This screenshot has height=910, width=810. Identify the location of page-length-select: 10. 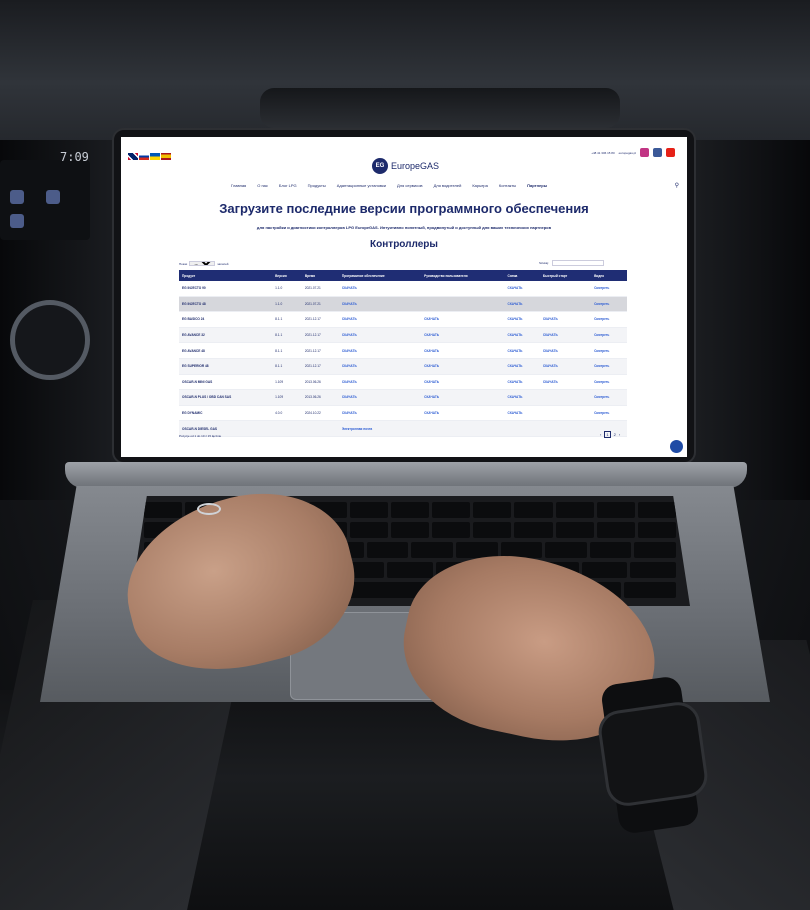
(202, 263).